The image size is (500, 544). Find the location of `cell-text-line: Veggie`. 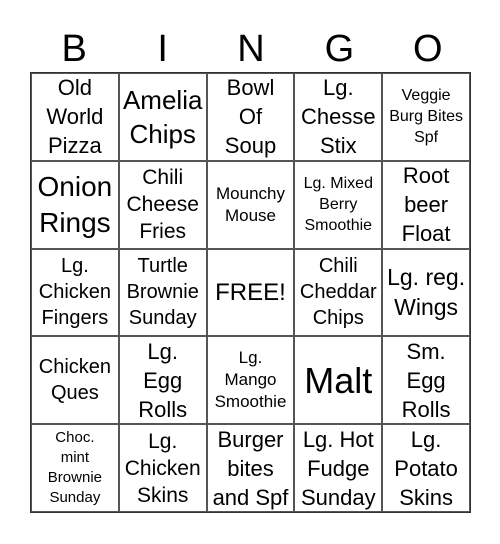

cell-text-line: Veggie is located at coordinates (426, 96).